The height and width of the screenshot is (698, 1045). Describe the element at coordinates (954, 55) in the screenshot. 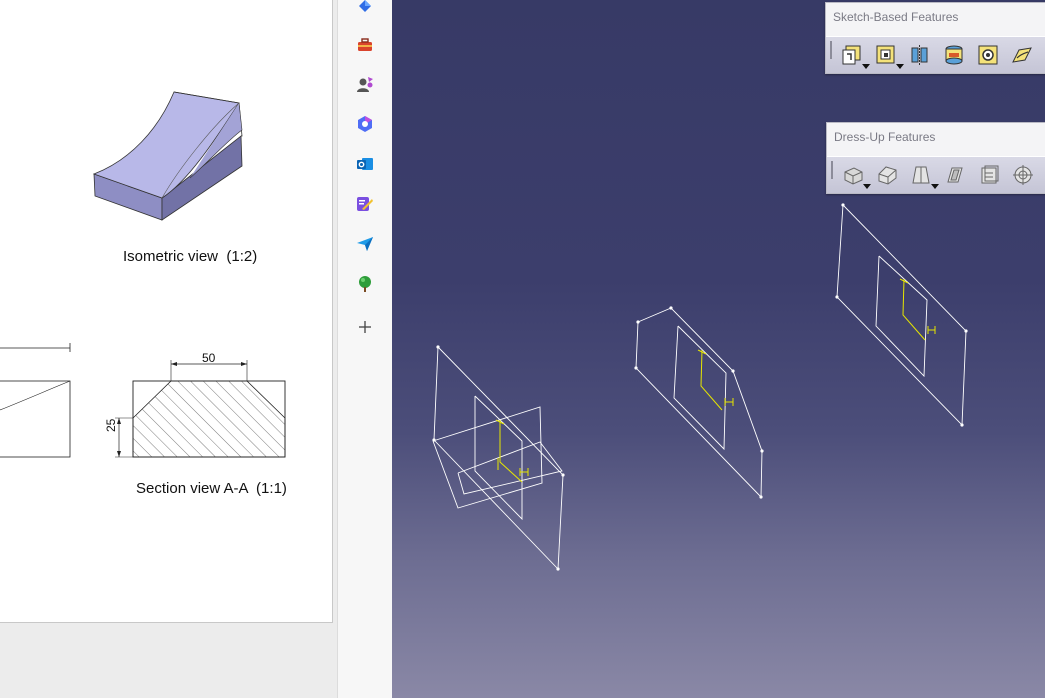

I see `groove-icon` at that location.